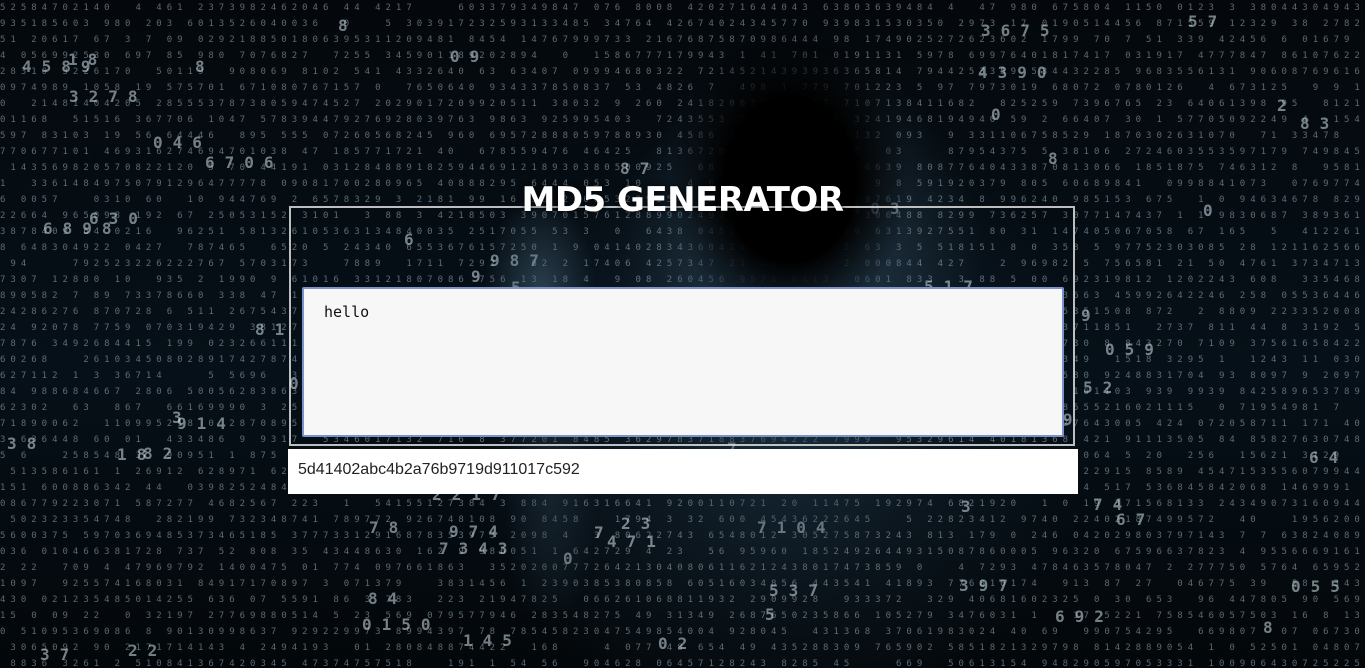 This screenshot has height=668, width=1365. What do you see at coordinates (478, 548) in the screenshot?
I see `matrix-digit-cluster: 7343` at bounding box center [478, 548].